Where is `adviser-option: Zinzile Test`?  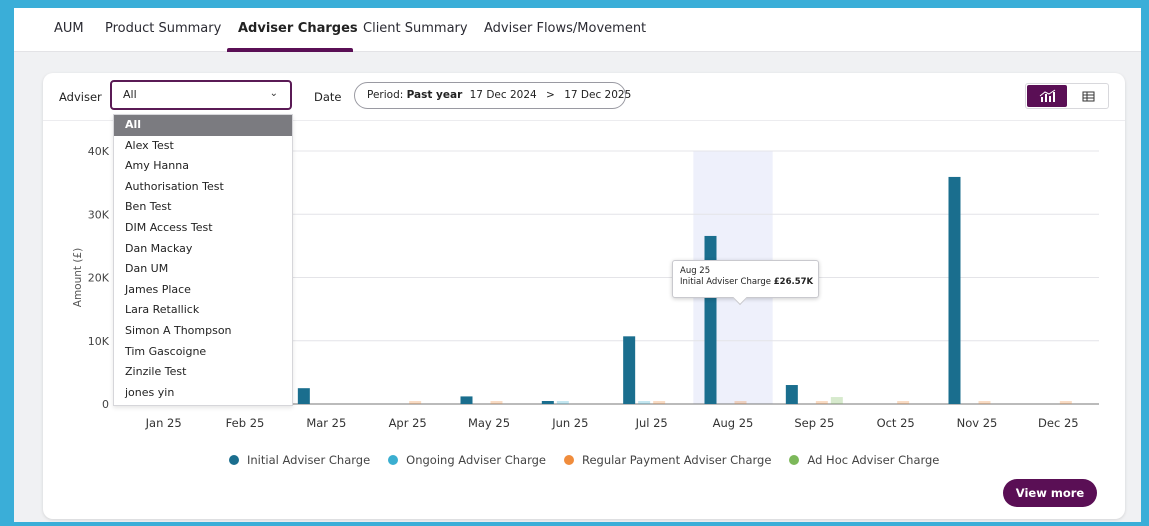
adviser-option: Zinzile Test is located at coordinates (203, 372).